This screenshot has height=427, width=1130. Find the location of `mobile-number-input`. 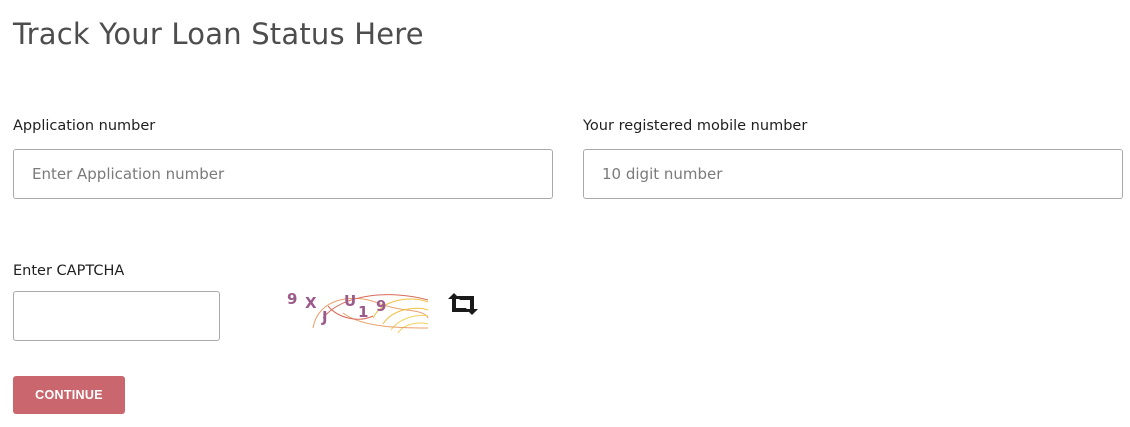

mobile-number-input is located at coordinates (853, 174).